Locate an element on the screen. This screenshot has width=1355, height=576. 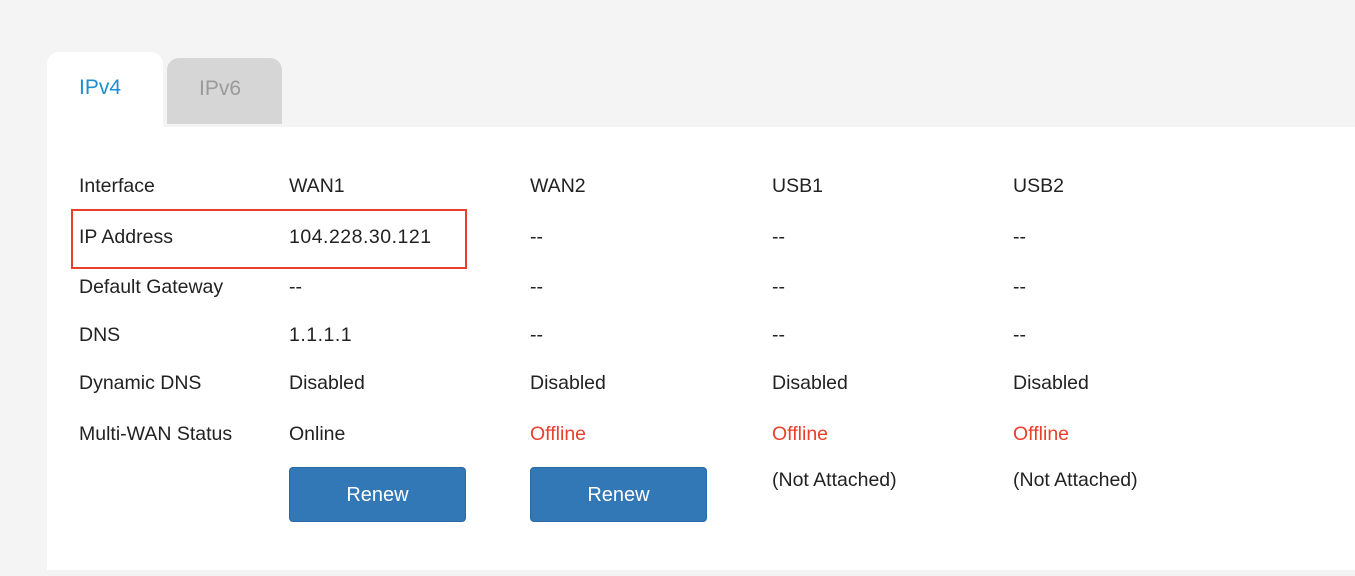
wan1-gateway: -- is located at coordinates (295, 287).